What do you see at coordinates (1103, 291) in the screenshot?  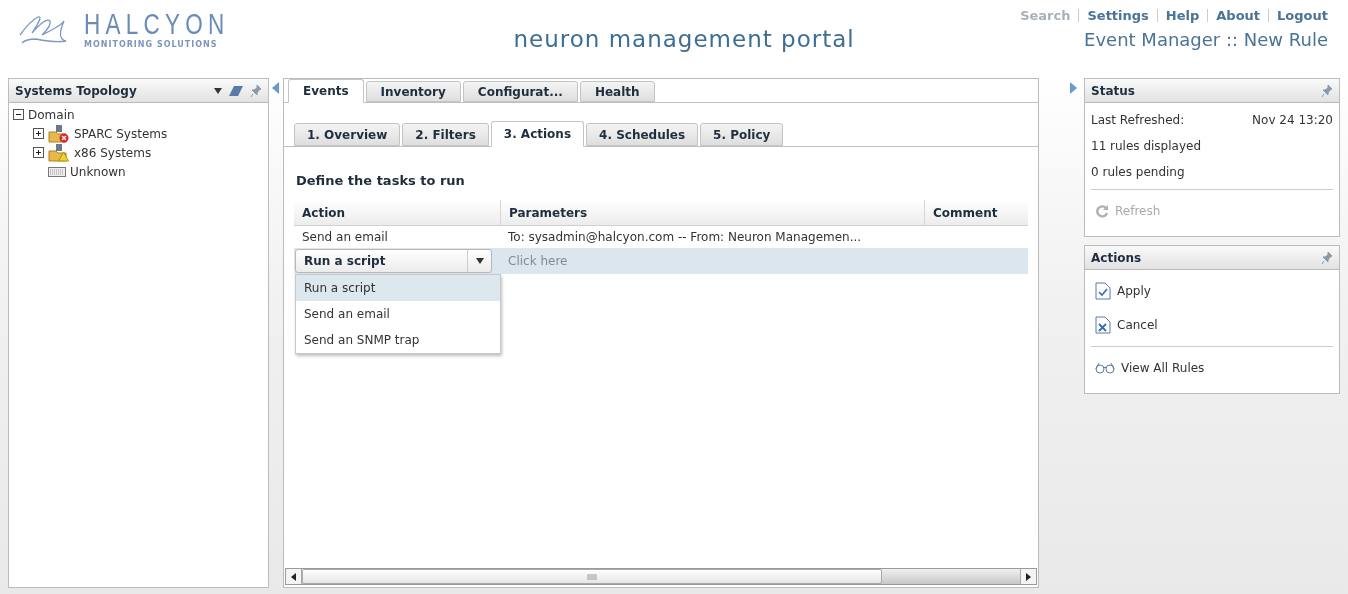 I see `document-check-icon` at bounding box center [1103, 291].